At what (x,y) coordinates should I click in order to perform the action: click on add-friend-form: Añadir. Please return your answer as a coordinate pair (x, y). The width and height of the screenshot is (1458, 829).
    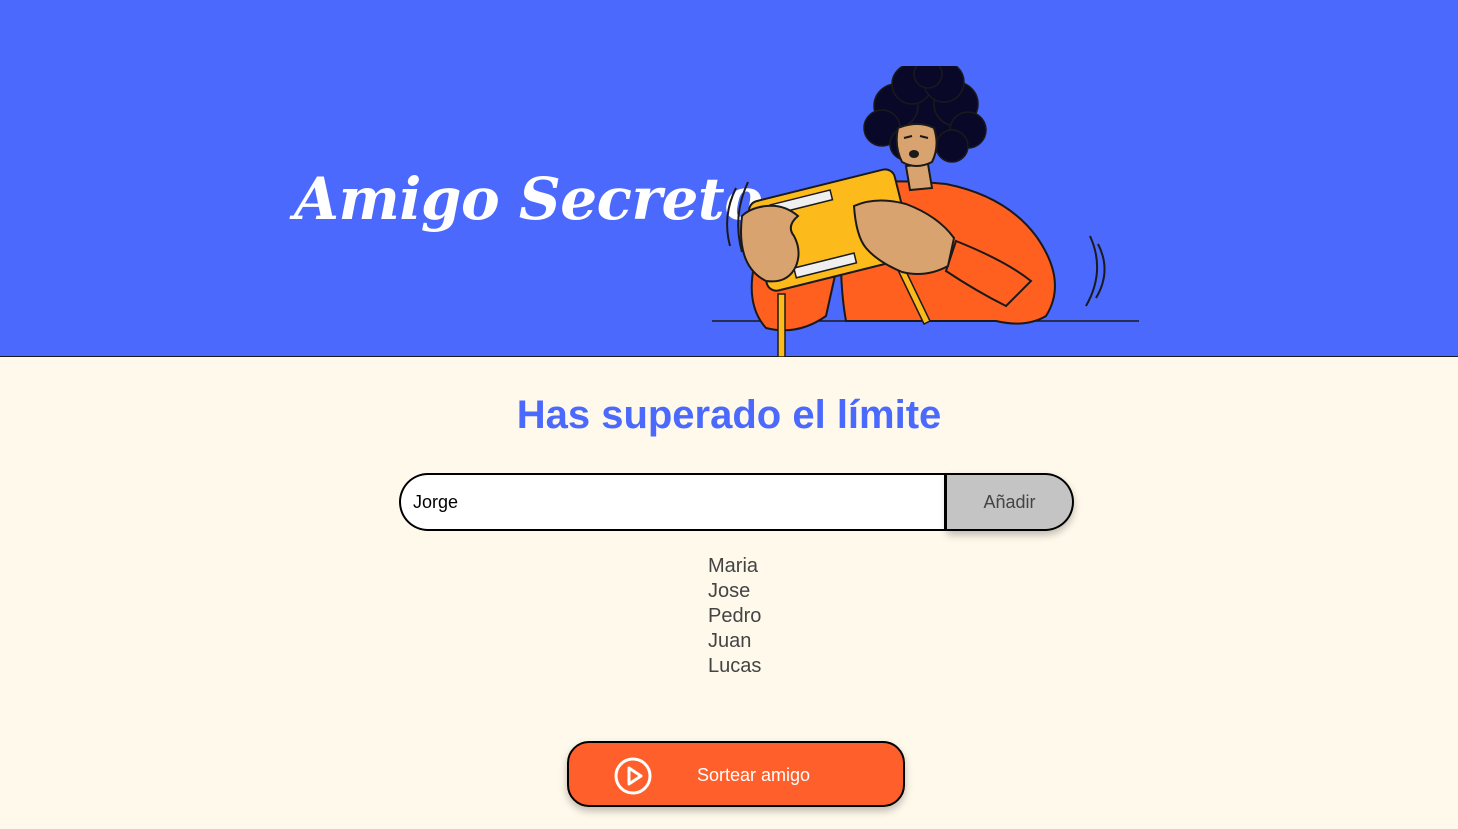
    Looking at the image, I should click on (737, 502).